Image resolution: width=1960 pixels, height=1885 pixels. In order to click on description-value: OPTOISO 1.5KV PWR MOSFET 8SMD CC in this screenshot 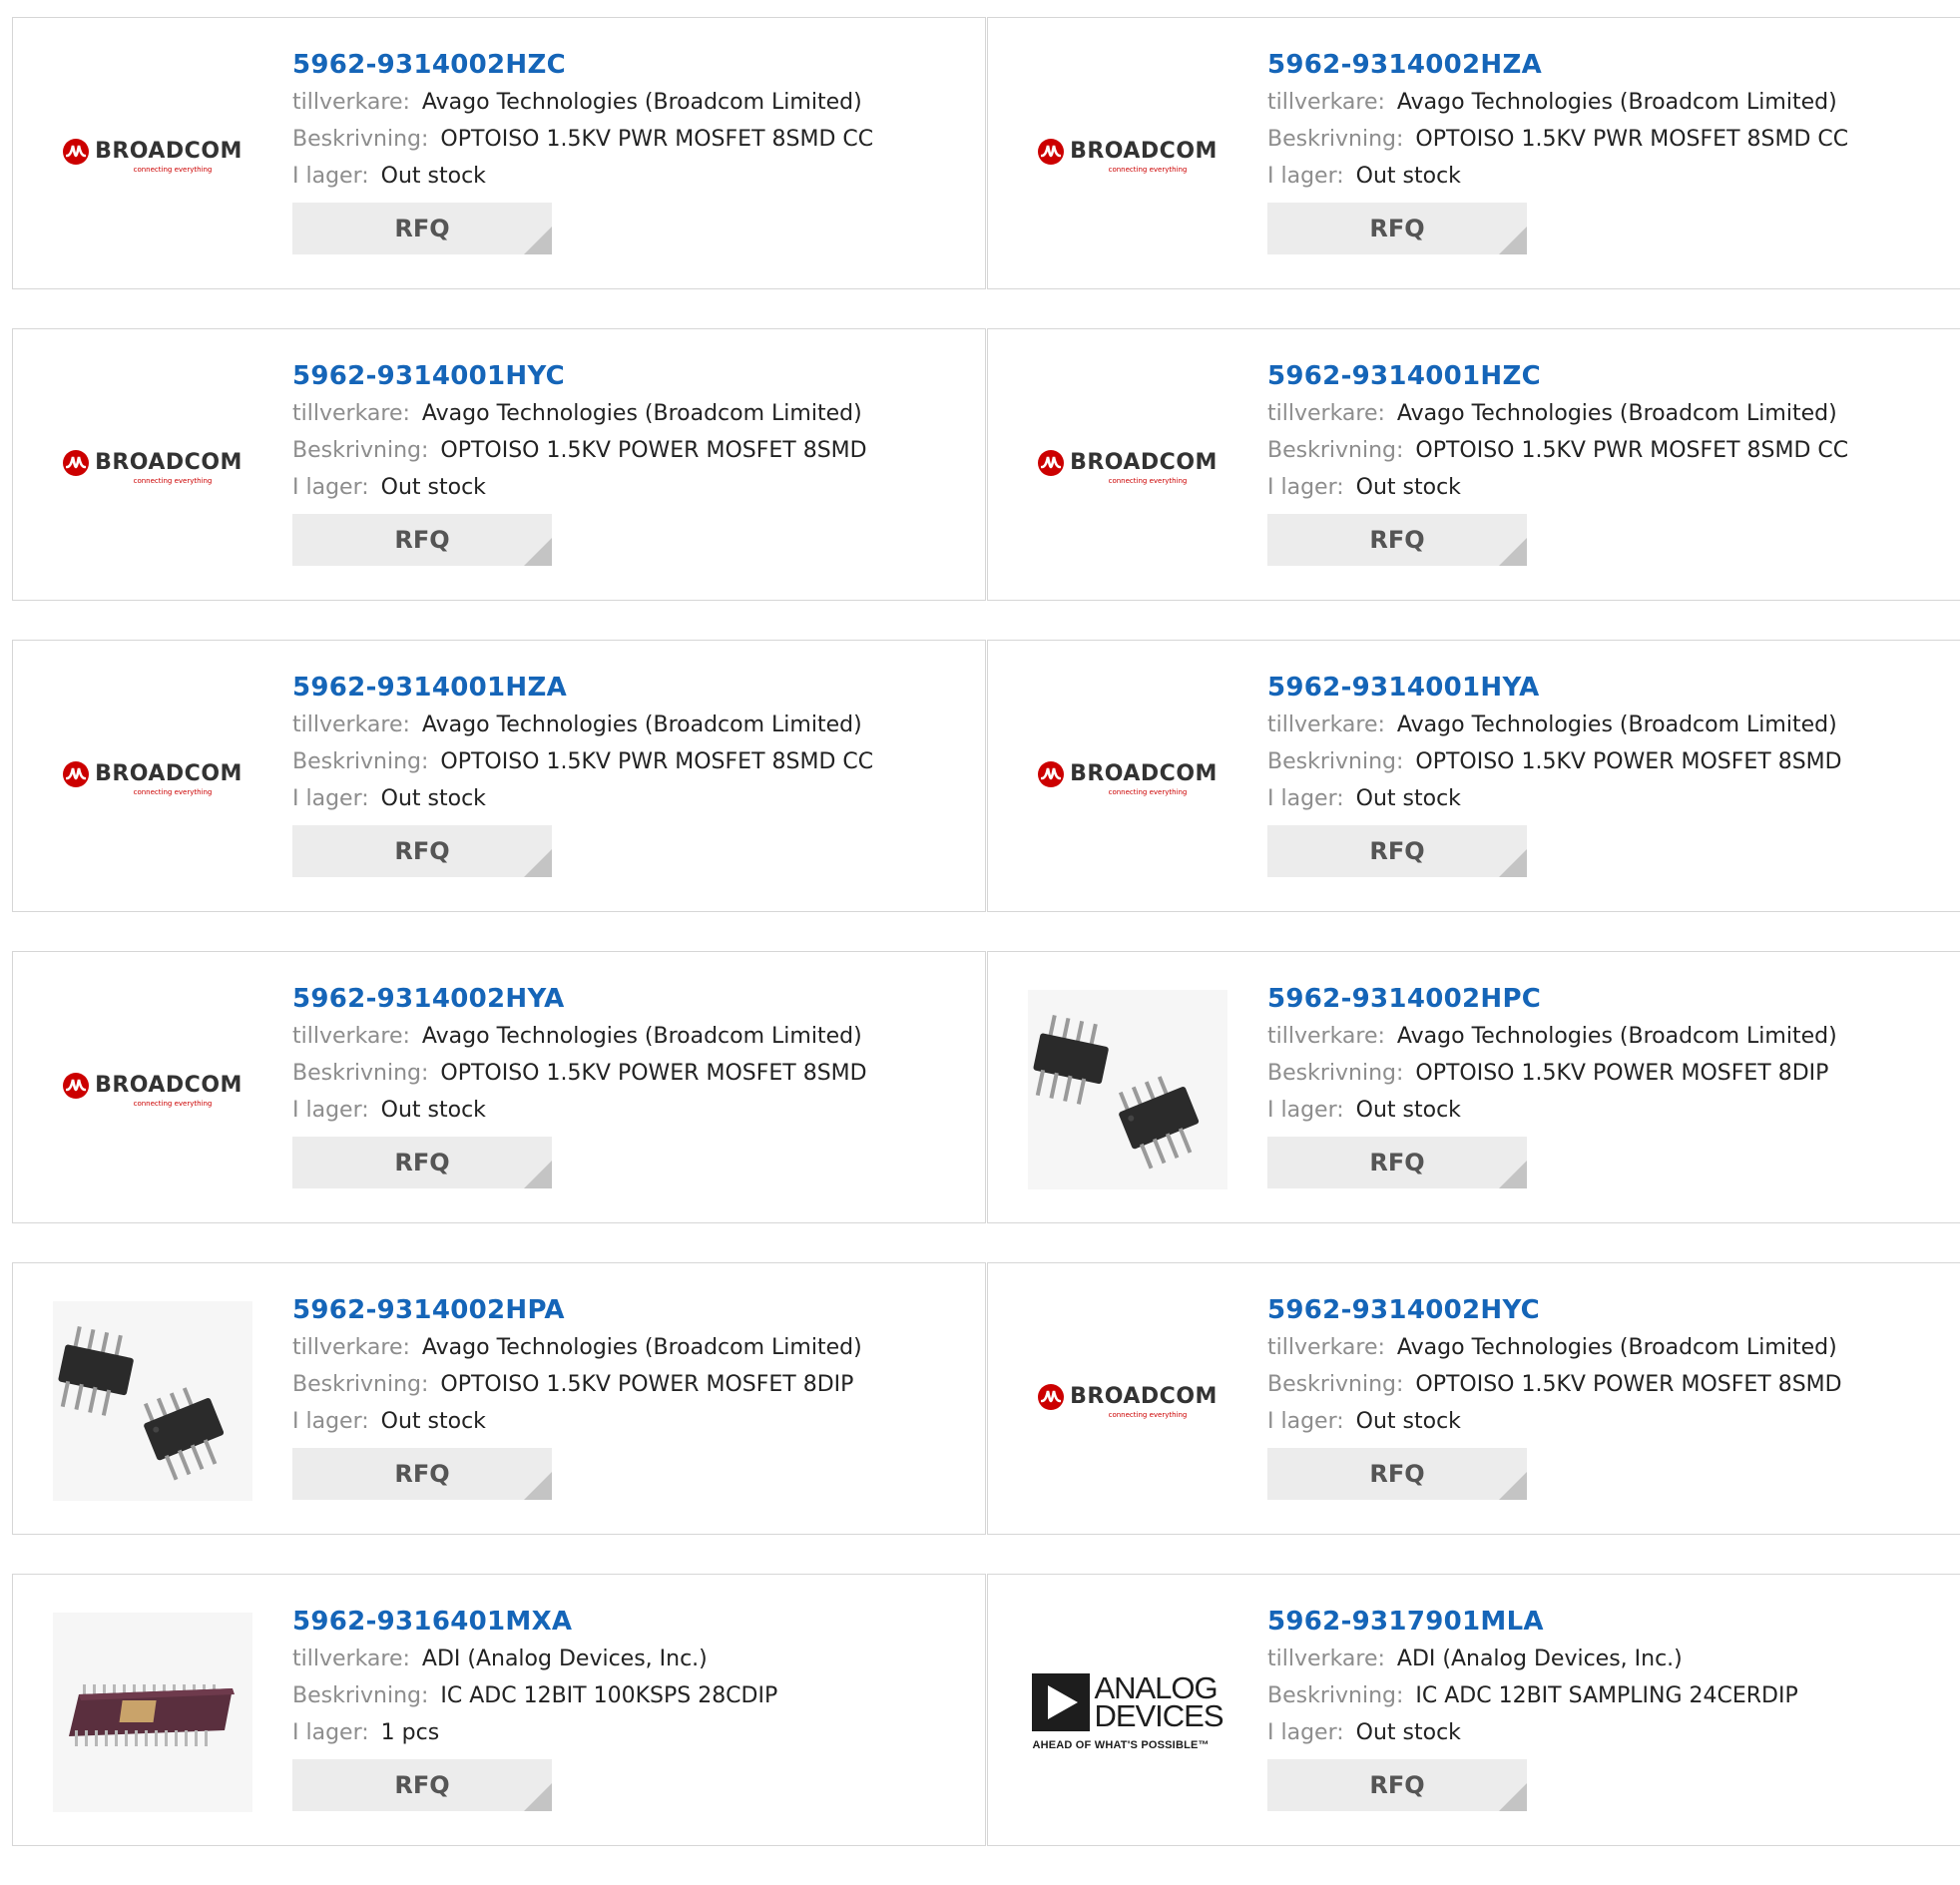, I will do `click(657, 761)`.